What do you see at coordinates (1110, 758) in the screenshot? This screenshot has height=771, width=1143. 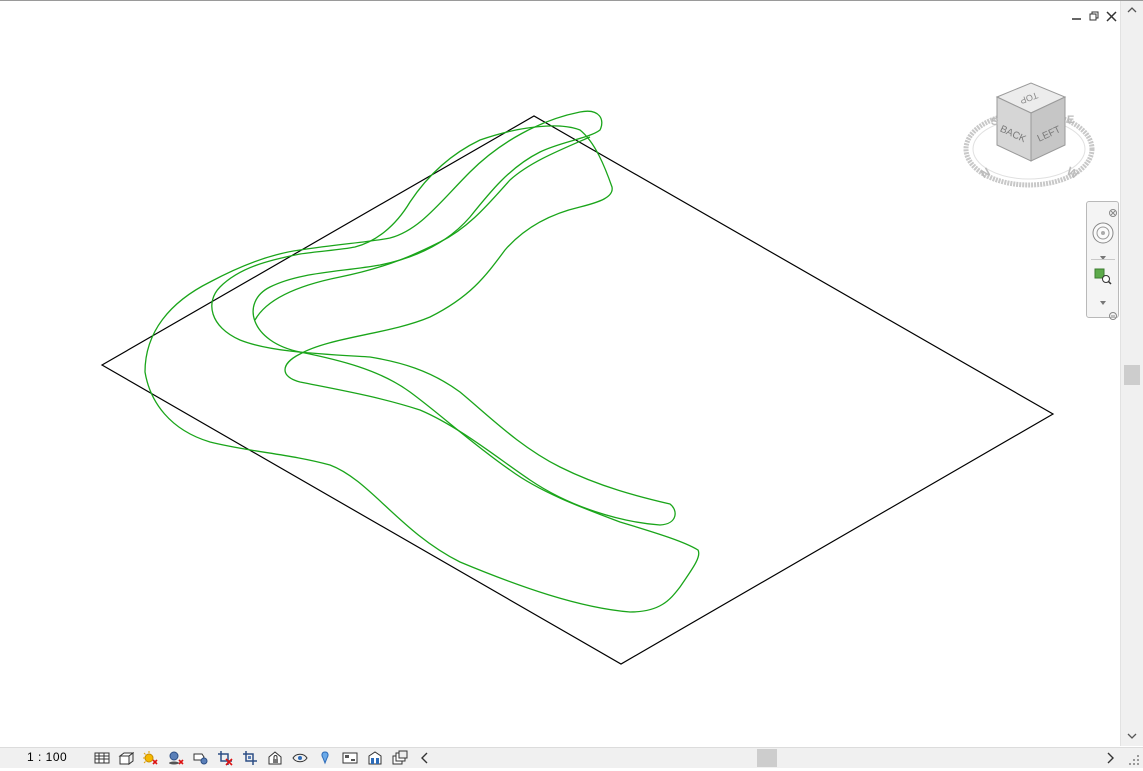 I see `chevron-right-icon` at bounding box center [1110, 758].